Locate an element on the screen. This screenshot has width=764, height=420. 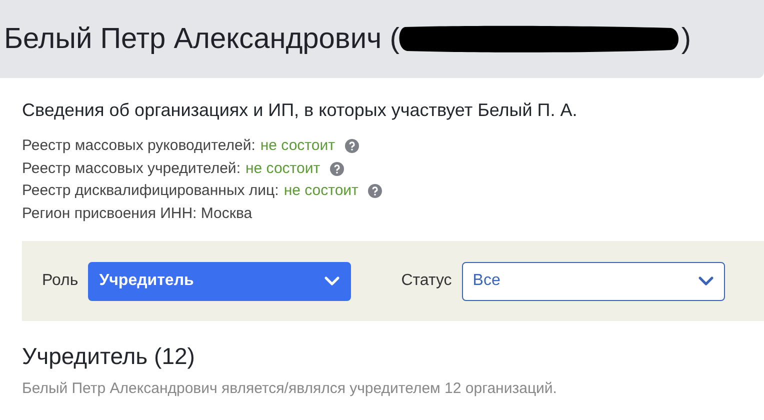
dropdown-select: Все is located at coordinates (593, 281).